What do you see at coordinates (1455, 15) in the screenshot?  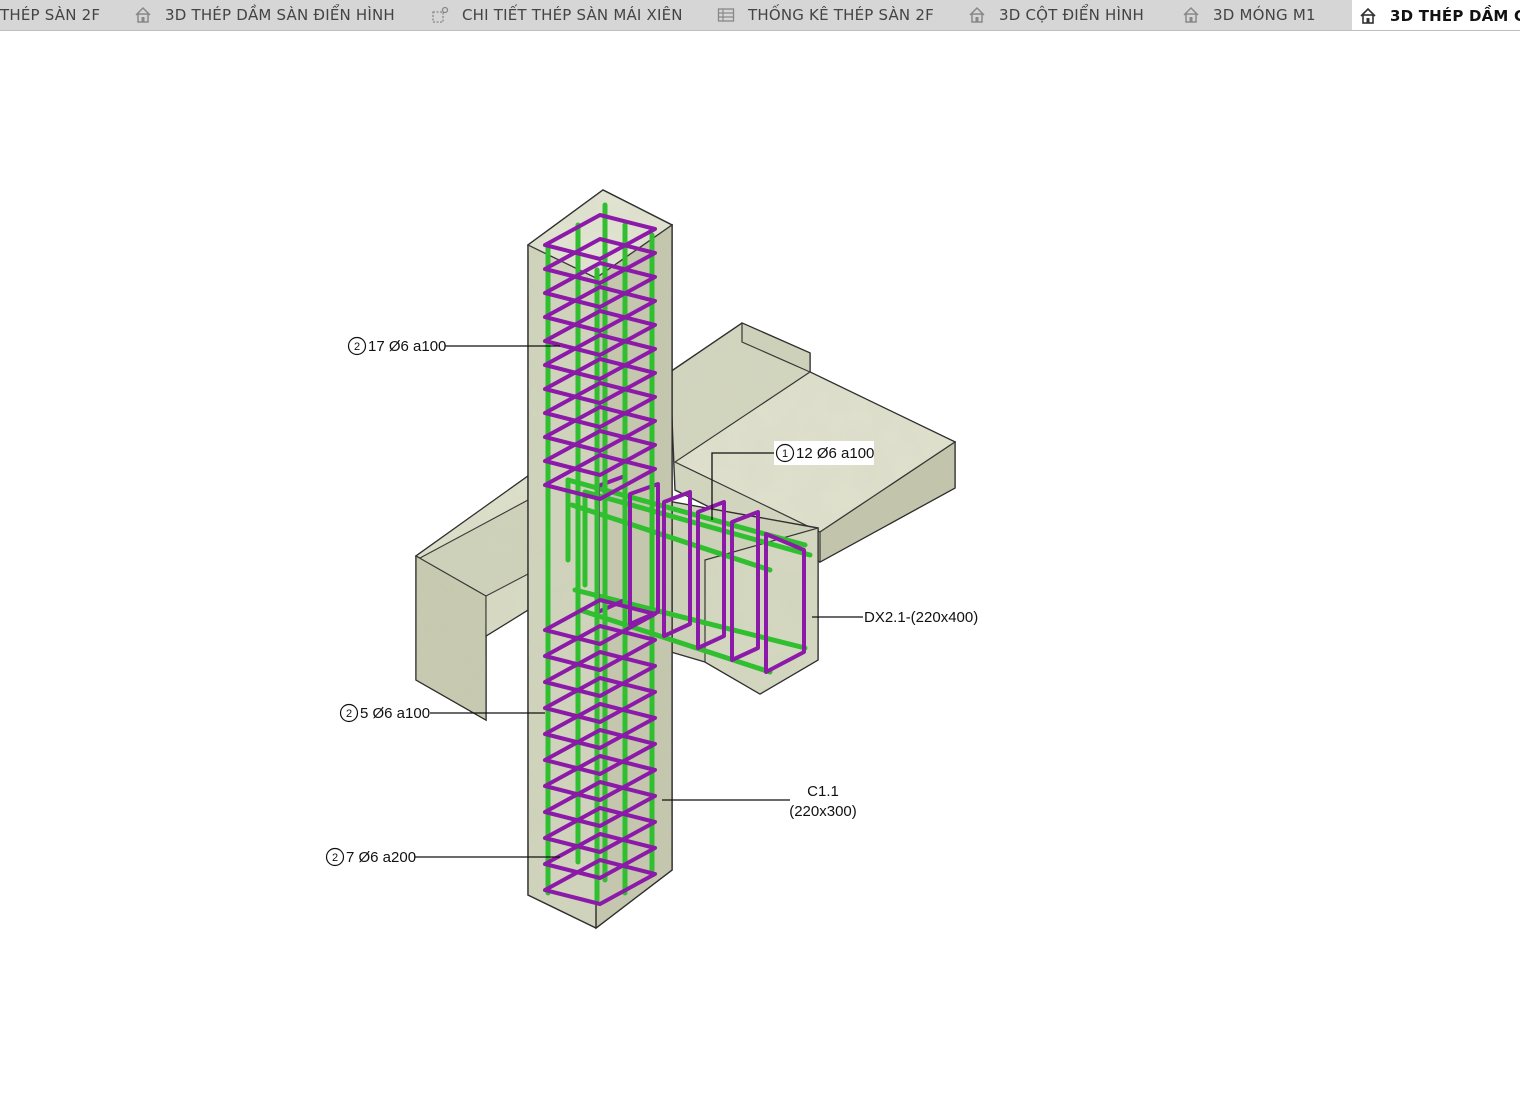 I see `tab-label: 3D THÉP DẦM C` at bounding box center [1455, 15].